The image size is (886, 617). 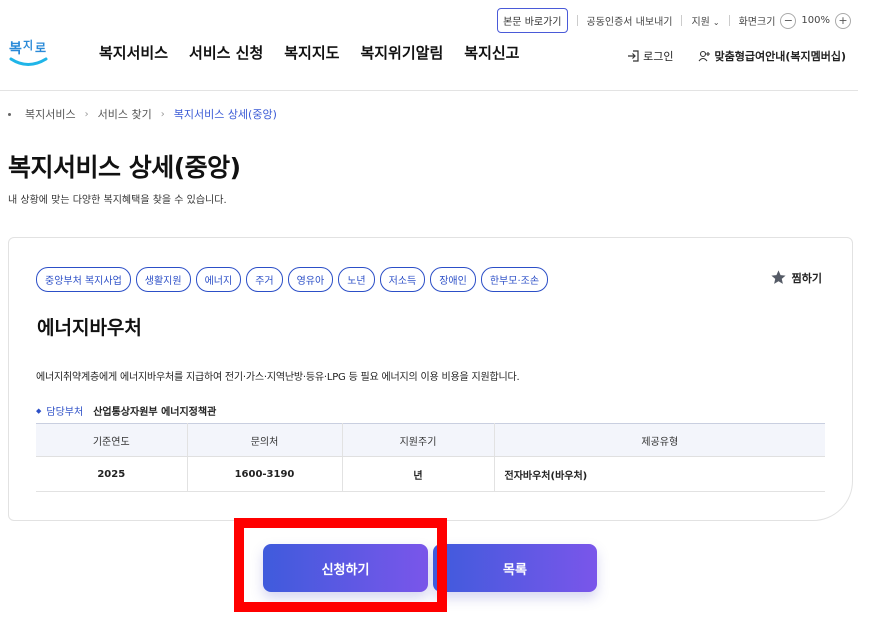 What do you see at coordinates (757, 22) in the screenshot?
I see `zoom-label: 화면크기` at bounding box center [757, 22].